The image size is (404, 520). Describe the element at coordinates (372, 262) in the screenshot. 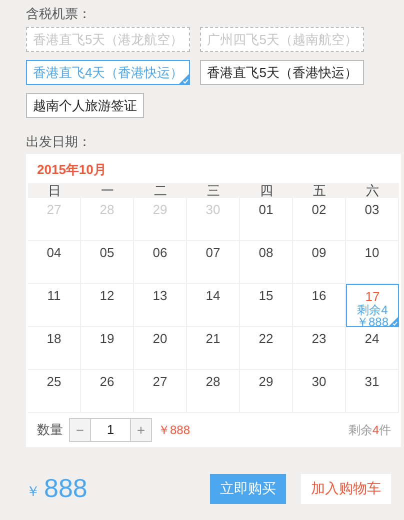

I see `day-cell: 10` at that location.